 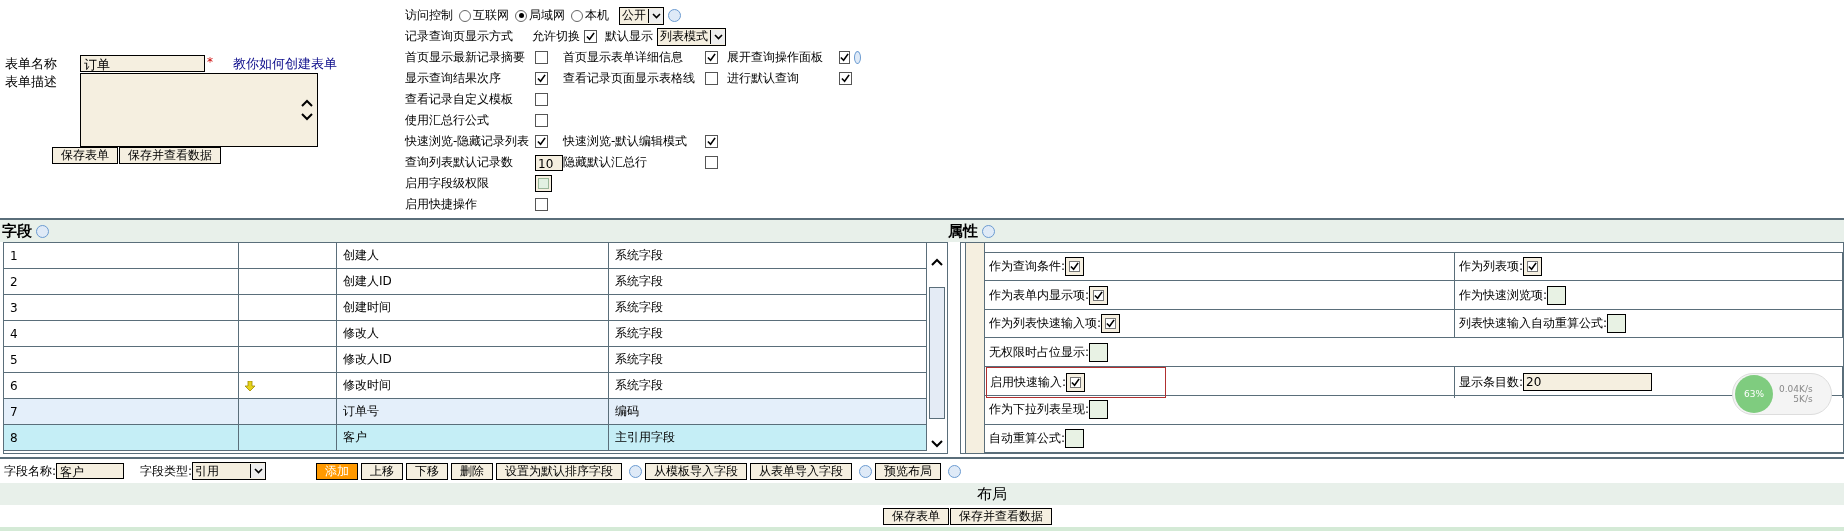 I want to click on toolbar-button: 上移, so click(x=382, y=471).